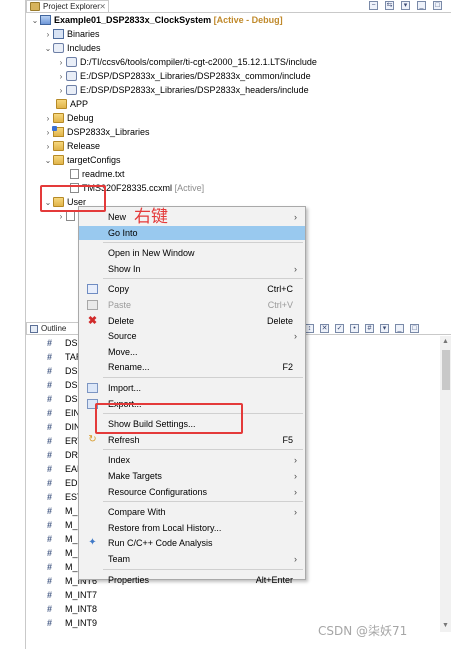  Describe the element at coordinates (151, 253) in the screenshot. I see `menu-item-label: Open in New Window` at that location.